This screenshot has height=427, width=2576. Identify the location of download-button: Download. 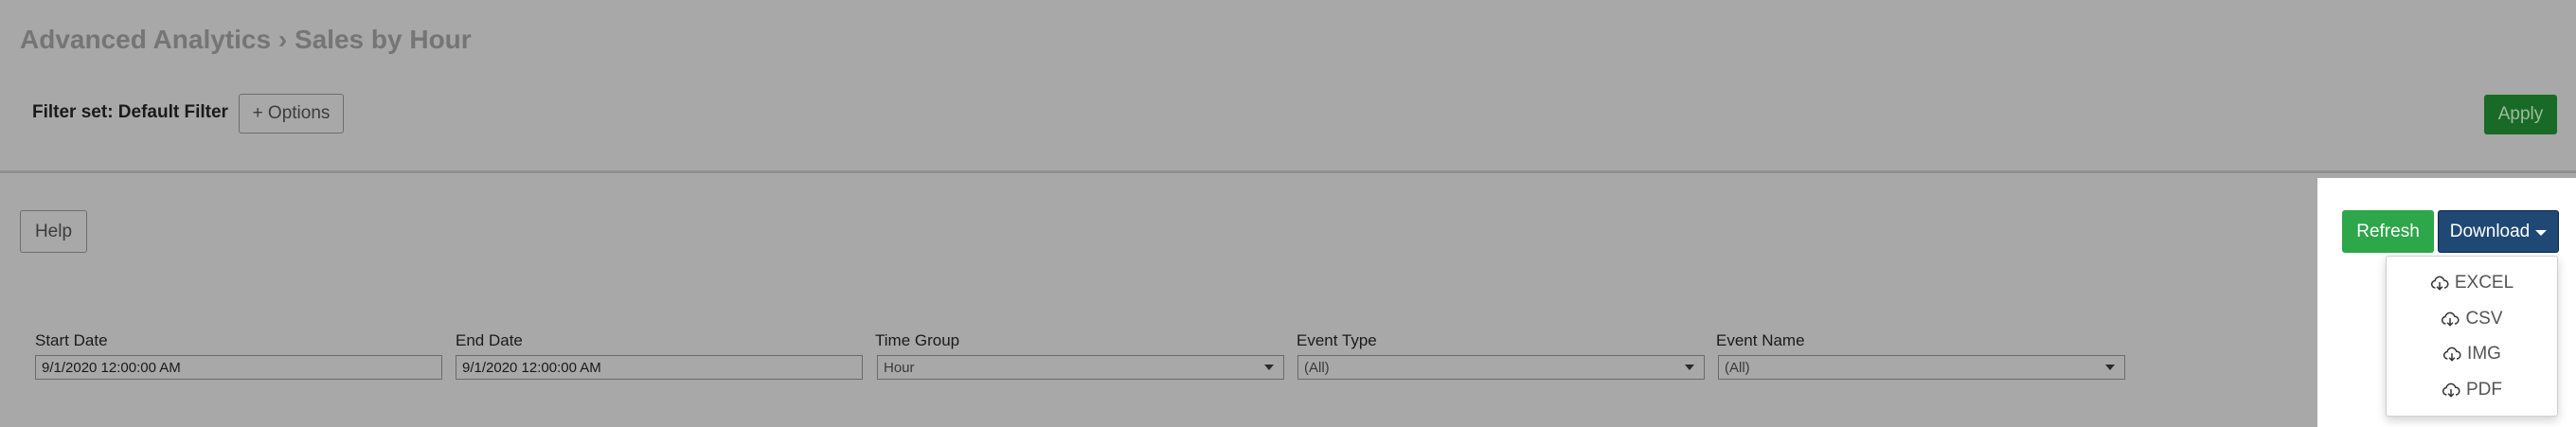
(2498, 231).